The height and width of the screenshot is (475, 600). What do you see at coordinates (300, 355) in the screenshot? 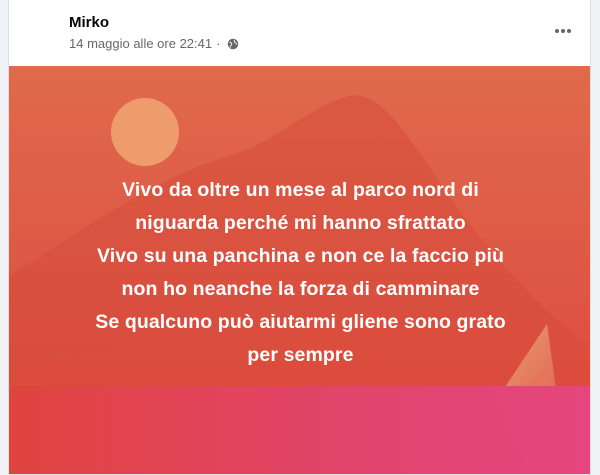
I see `post-text-line: per sempre` at bounding box center [300, 355].